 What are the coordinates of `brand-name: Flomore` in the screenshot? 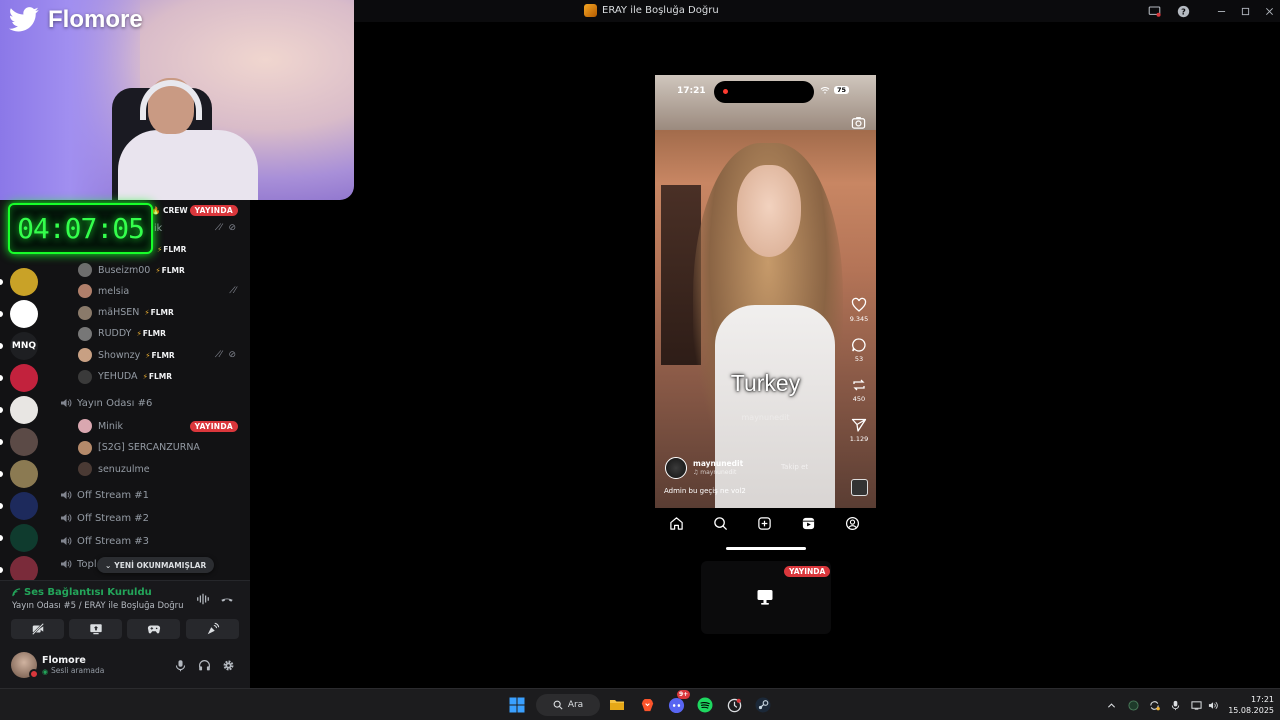 It's located at (95, 19).